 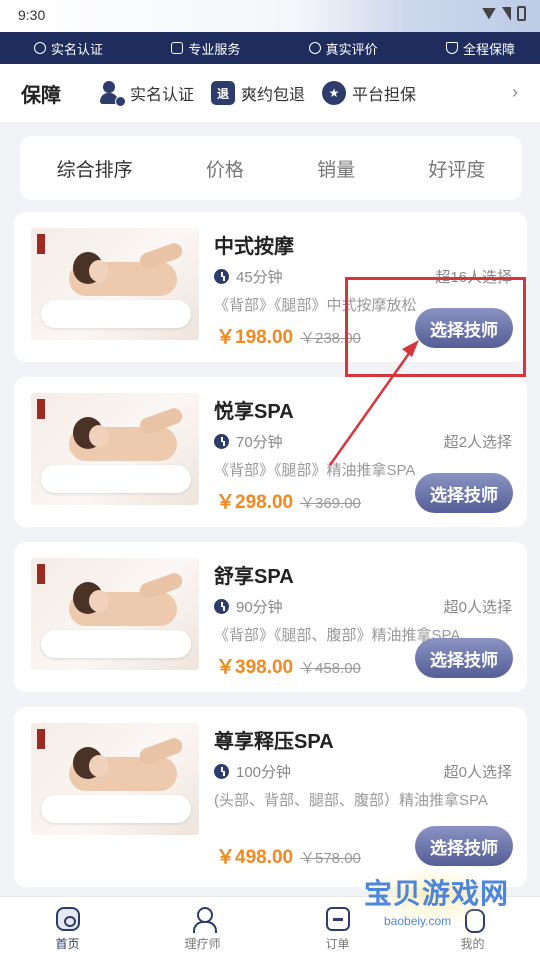 I want to click on verified-person-icon, so click(x=113, y=94).